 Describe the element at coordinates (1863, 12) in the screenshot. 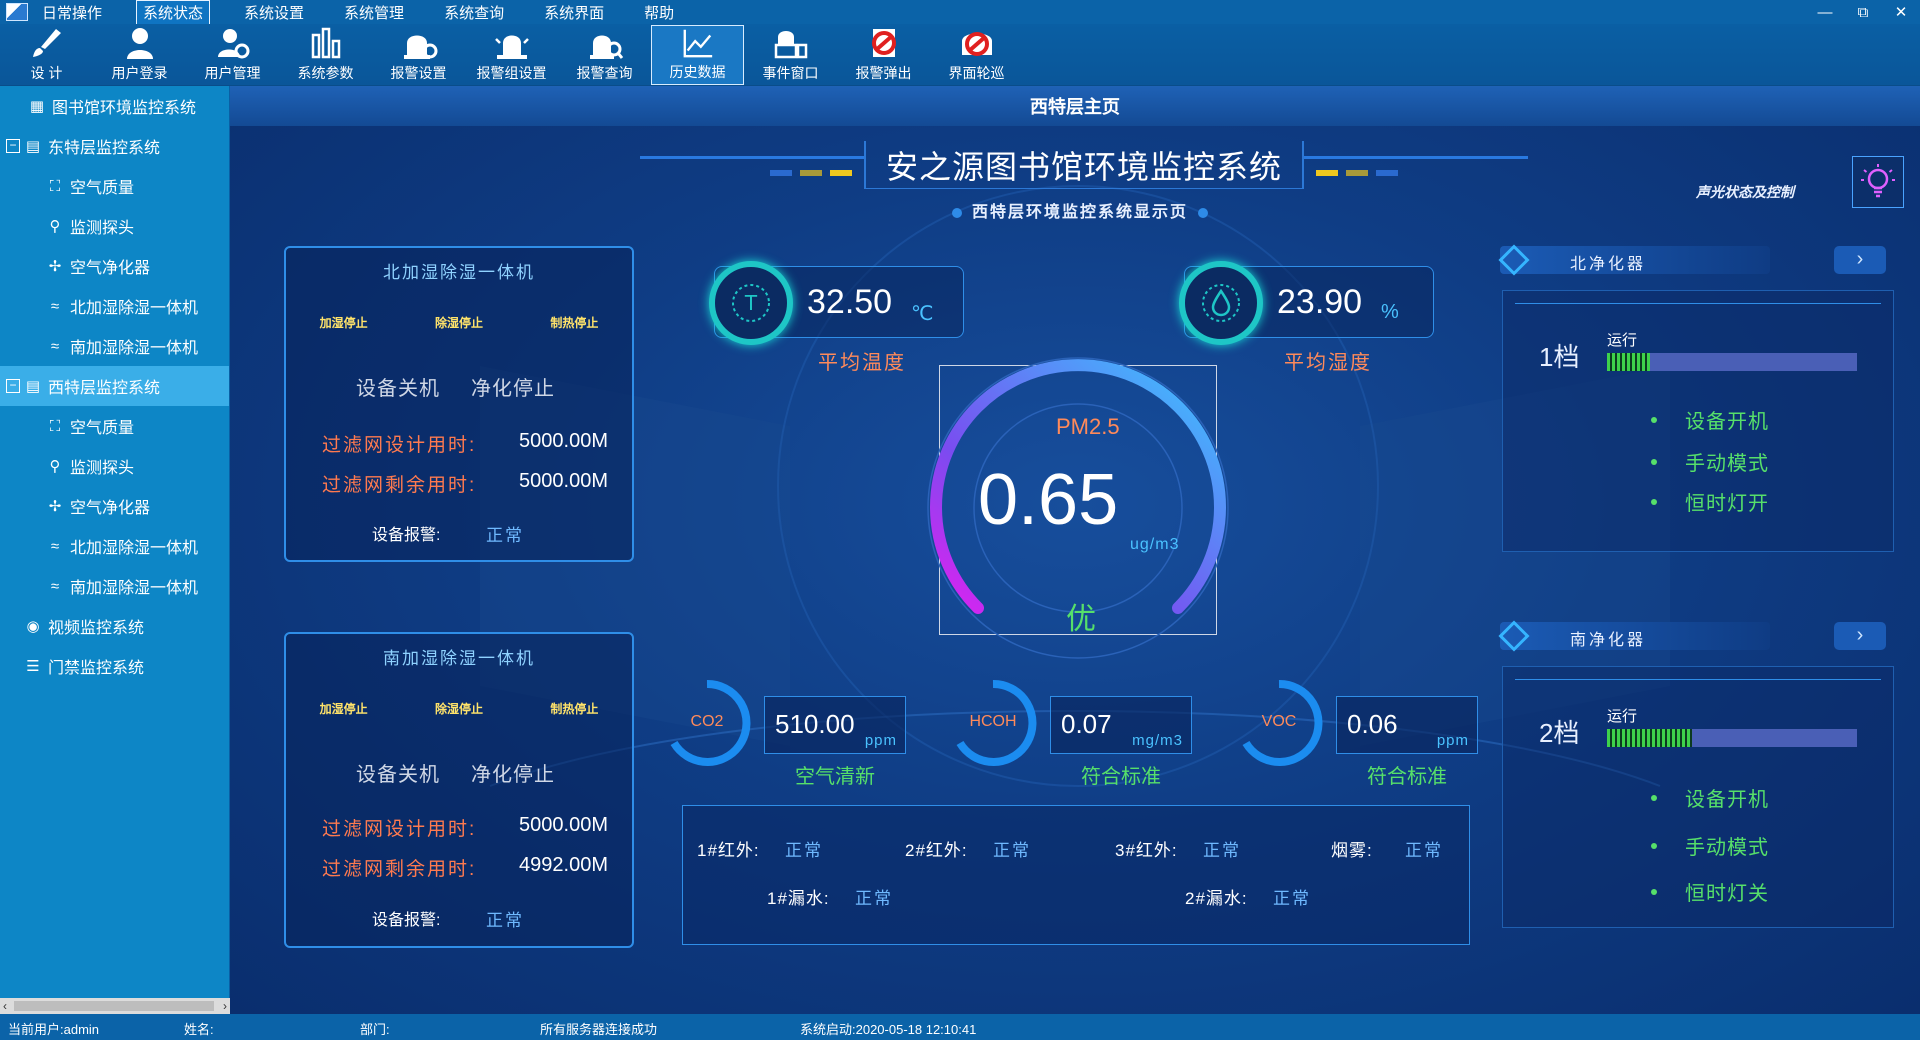

I see `restore-button: ⧉` at that location.